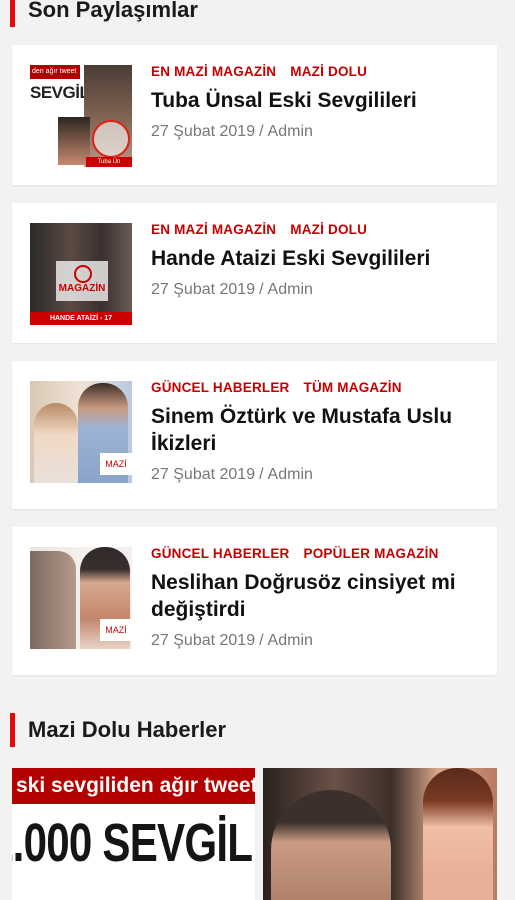 The width and height of the screenshot is (515, 900). I want to click on post-categories: GÜNCEL HABERLER POPÜLER MAGAZİN, so click(317, 554).